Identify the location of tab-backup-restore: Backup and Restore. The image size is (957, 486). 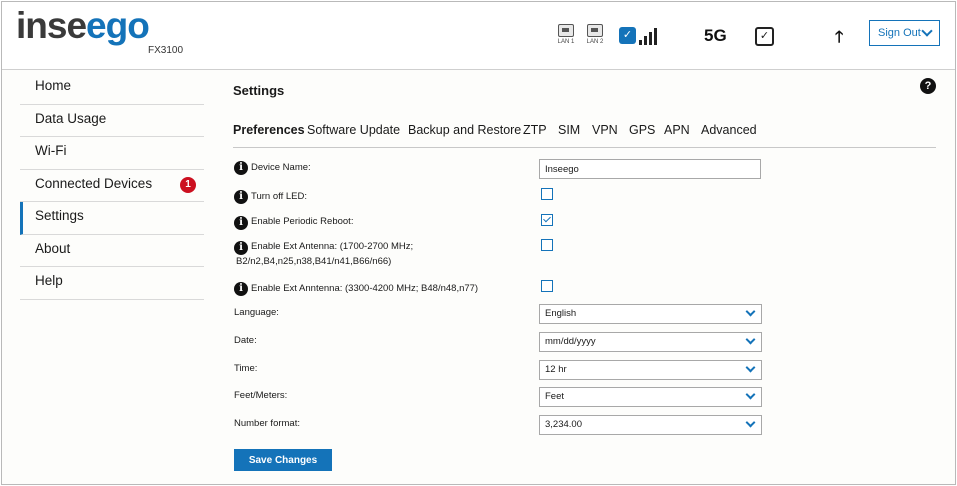
(464, 130).